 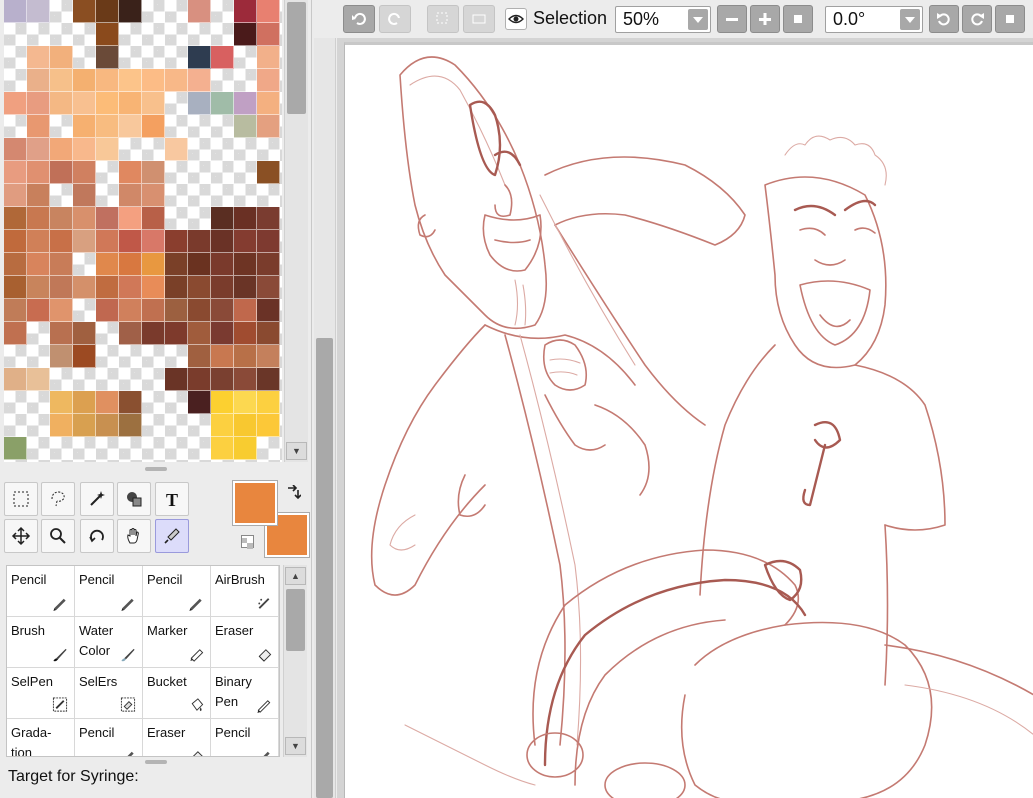 What do you see at coordinates (798, 19) in the screenshot?
I see `zoom-reset-button` at bounding box center [798, 19].